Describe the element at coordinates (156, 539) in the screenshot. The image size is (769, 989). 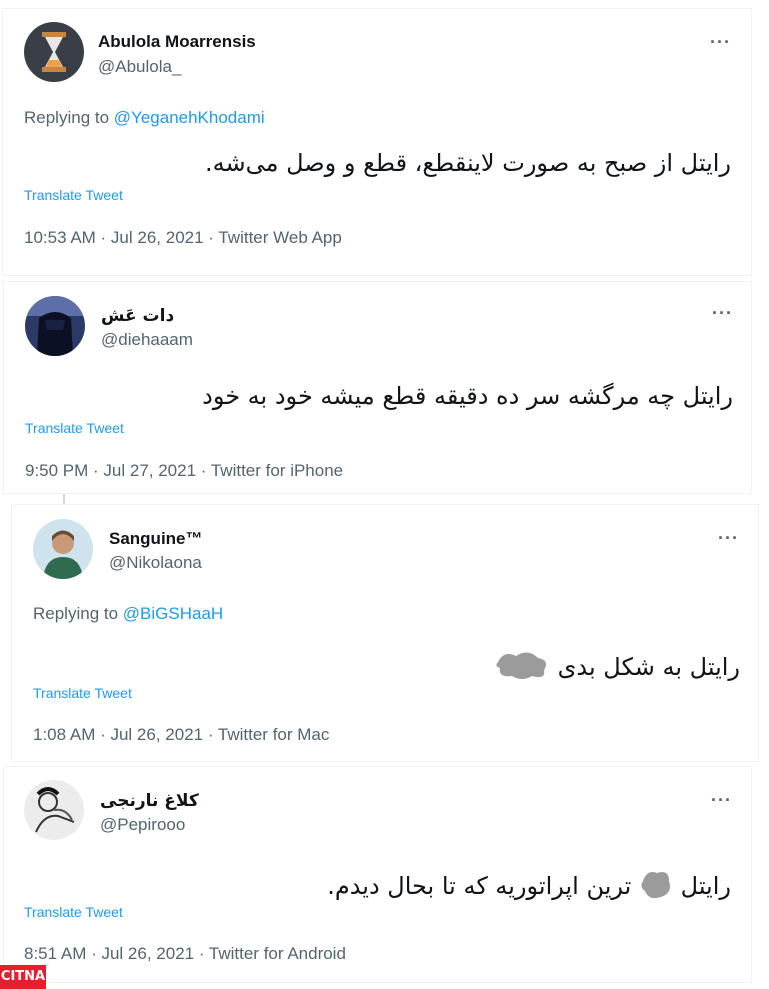
I see `display-name: Sanguine™` at that location.